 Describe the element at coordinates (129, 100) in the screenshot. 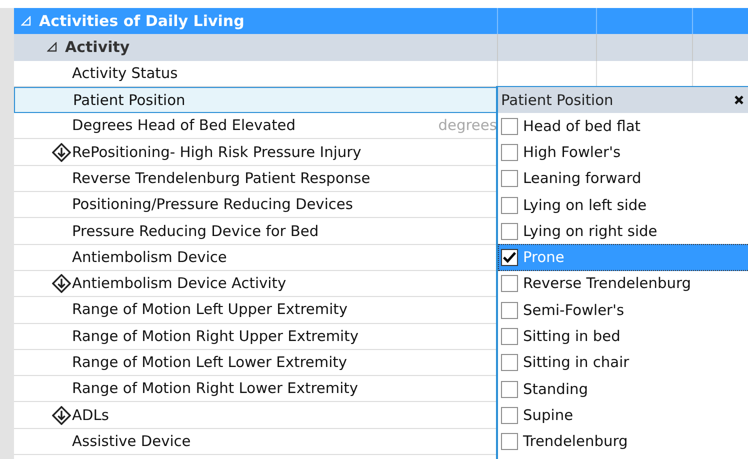

I see `row-label: Patient Position` at that location.